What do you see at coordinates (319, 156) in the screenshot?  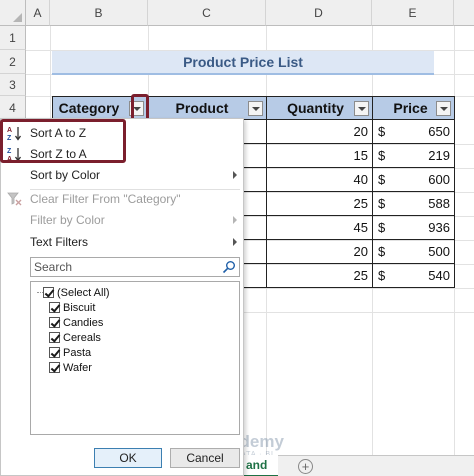 I see `quantity-cell: 15` at bounding box center [319, 156].